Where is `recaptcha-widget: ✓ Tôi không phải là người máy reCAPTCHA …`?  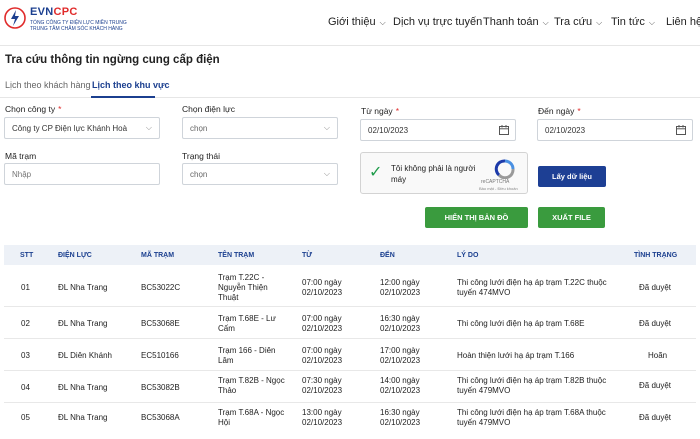
recaptcha-widget: ✓ Tôi không phải là người máy reCAPTCHA … is located at coordinates (444, 173).